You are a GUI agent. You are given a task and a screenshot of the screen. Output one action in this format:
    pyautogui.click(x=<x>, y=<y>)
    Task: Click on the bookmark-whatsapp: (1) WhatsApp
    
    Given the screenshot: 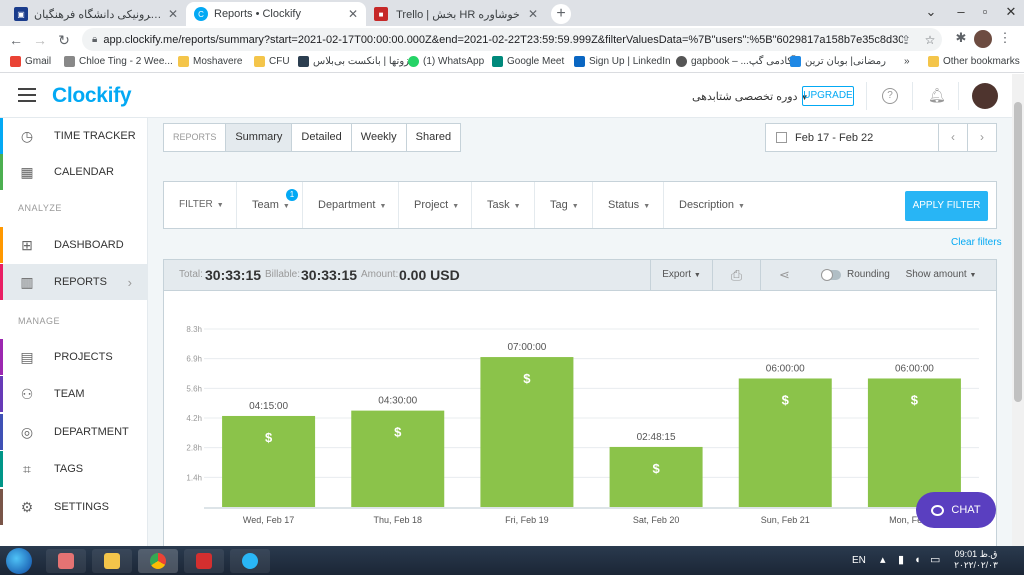 What is the action you would take?
    pyautogui.click(x=446, y=61)
    